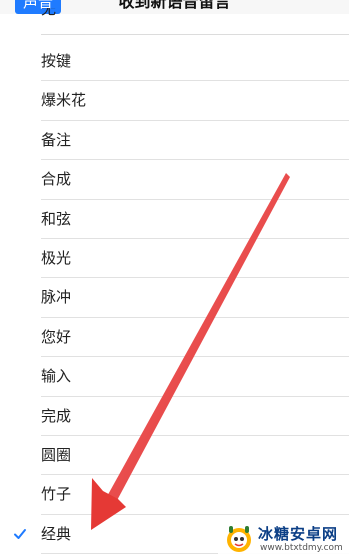 Image resolution: width=349 pixels, height=559 pixels. I want to click on tone-item-label: 备注, so click(56, 139).